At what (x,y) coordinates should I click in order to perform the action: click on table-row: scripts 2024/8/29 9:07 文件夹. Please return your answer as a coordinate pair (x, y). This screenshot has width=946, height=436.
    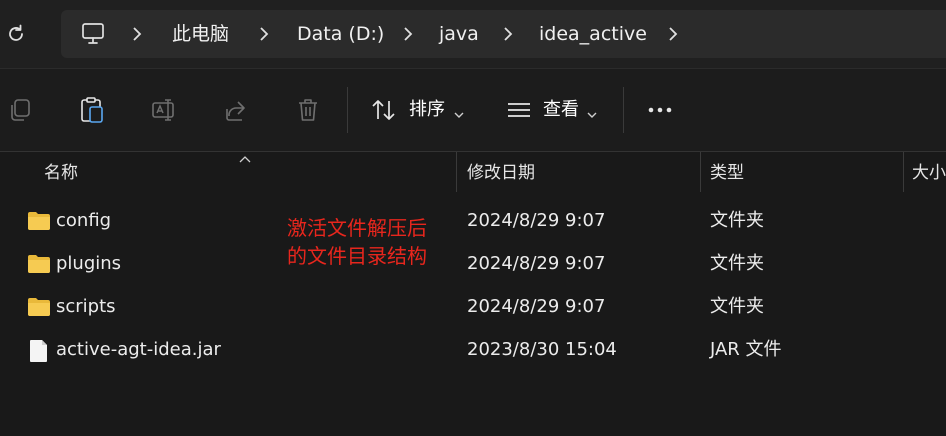
    Looking at the image, I should click on (473, 307).